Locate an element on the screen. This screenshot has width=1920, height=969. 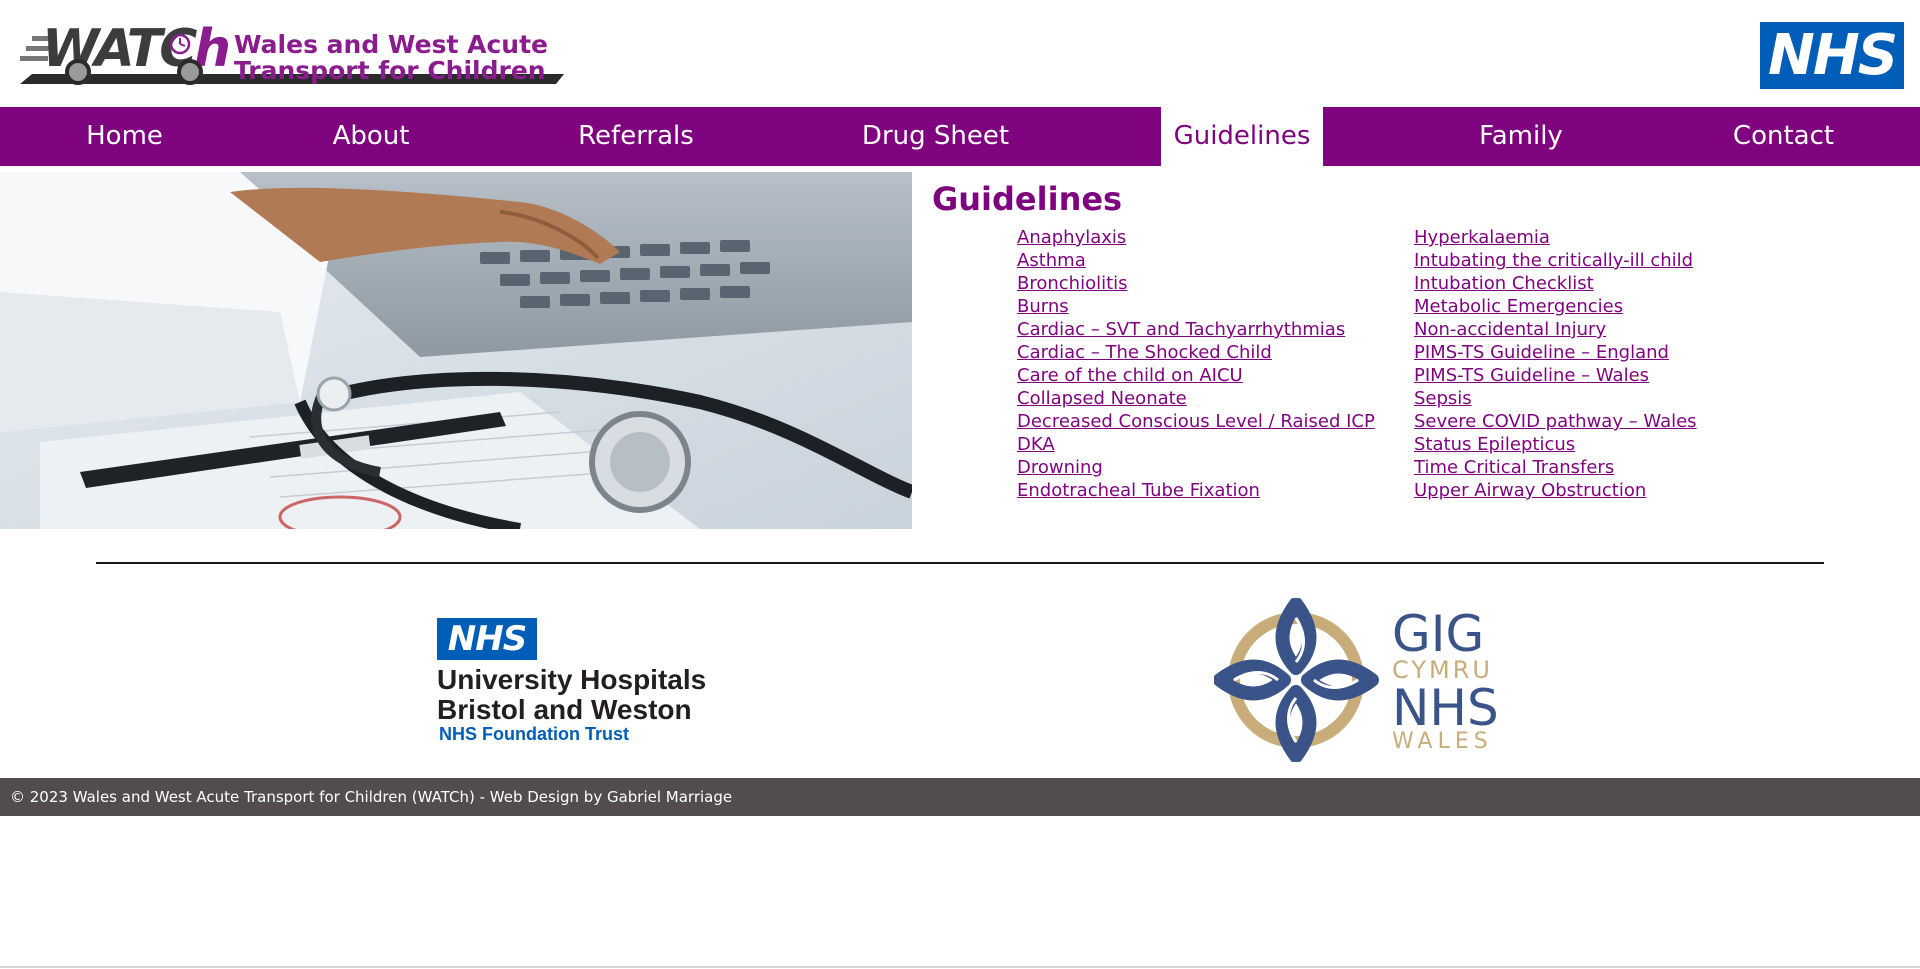
guideline-link: Intubating the critically-ill child is located at coordinates (1553, 260).